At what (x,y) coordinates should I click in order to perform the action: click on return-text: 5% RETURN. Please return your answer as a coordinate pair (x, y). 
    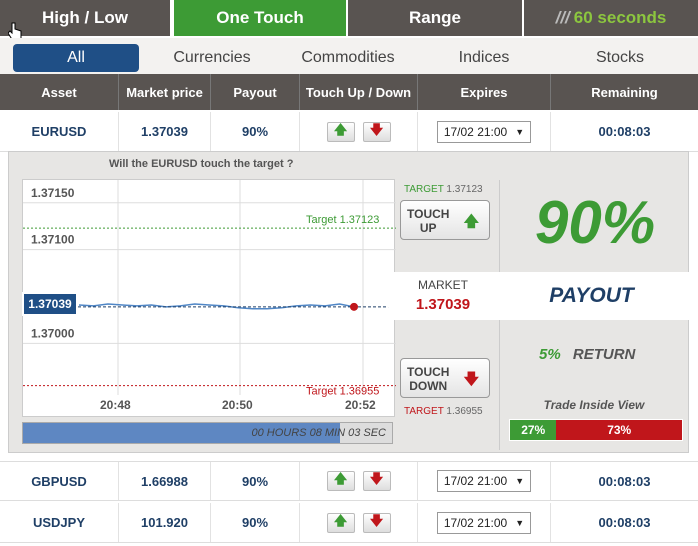
    Looking at the image, I should click on (587, 354).